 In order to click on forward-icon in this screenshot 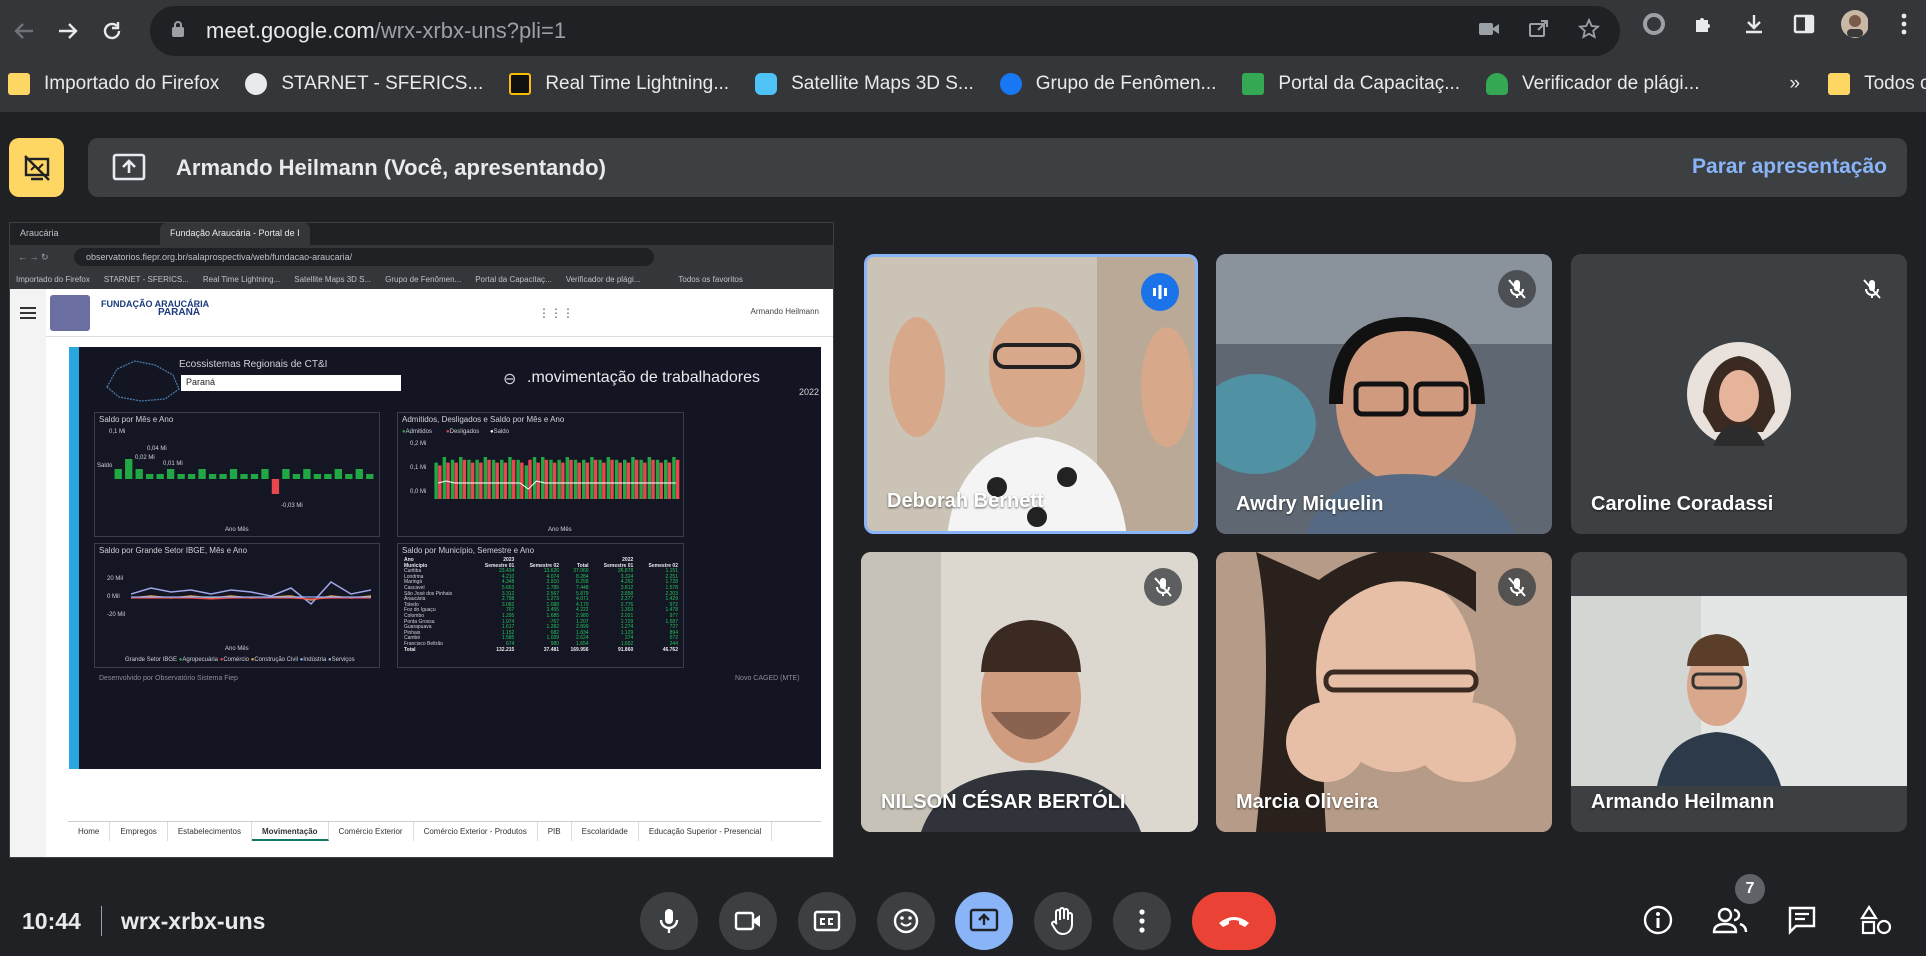, I will do `click(68, 31)`.